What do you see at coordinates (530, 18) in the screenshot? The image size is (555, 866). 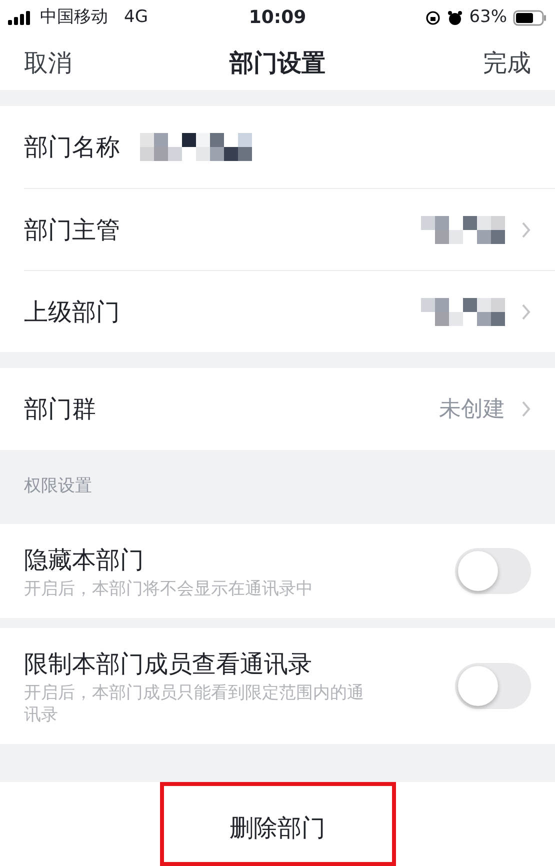 I see `battery-icon` at bounding box center [530, 18].